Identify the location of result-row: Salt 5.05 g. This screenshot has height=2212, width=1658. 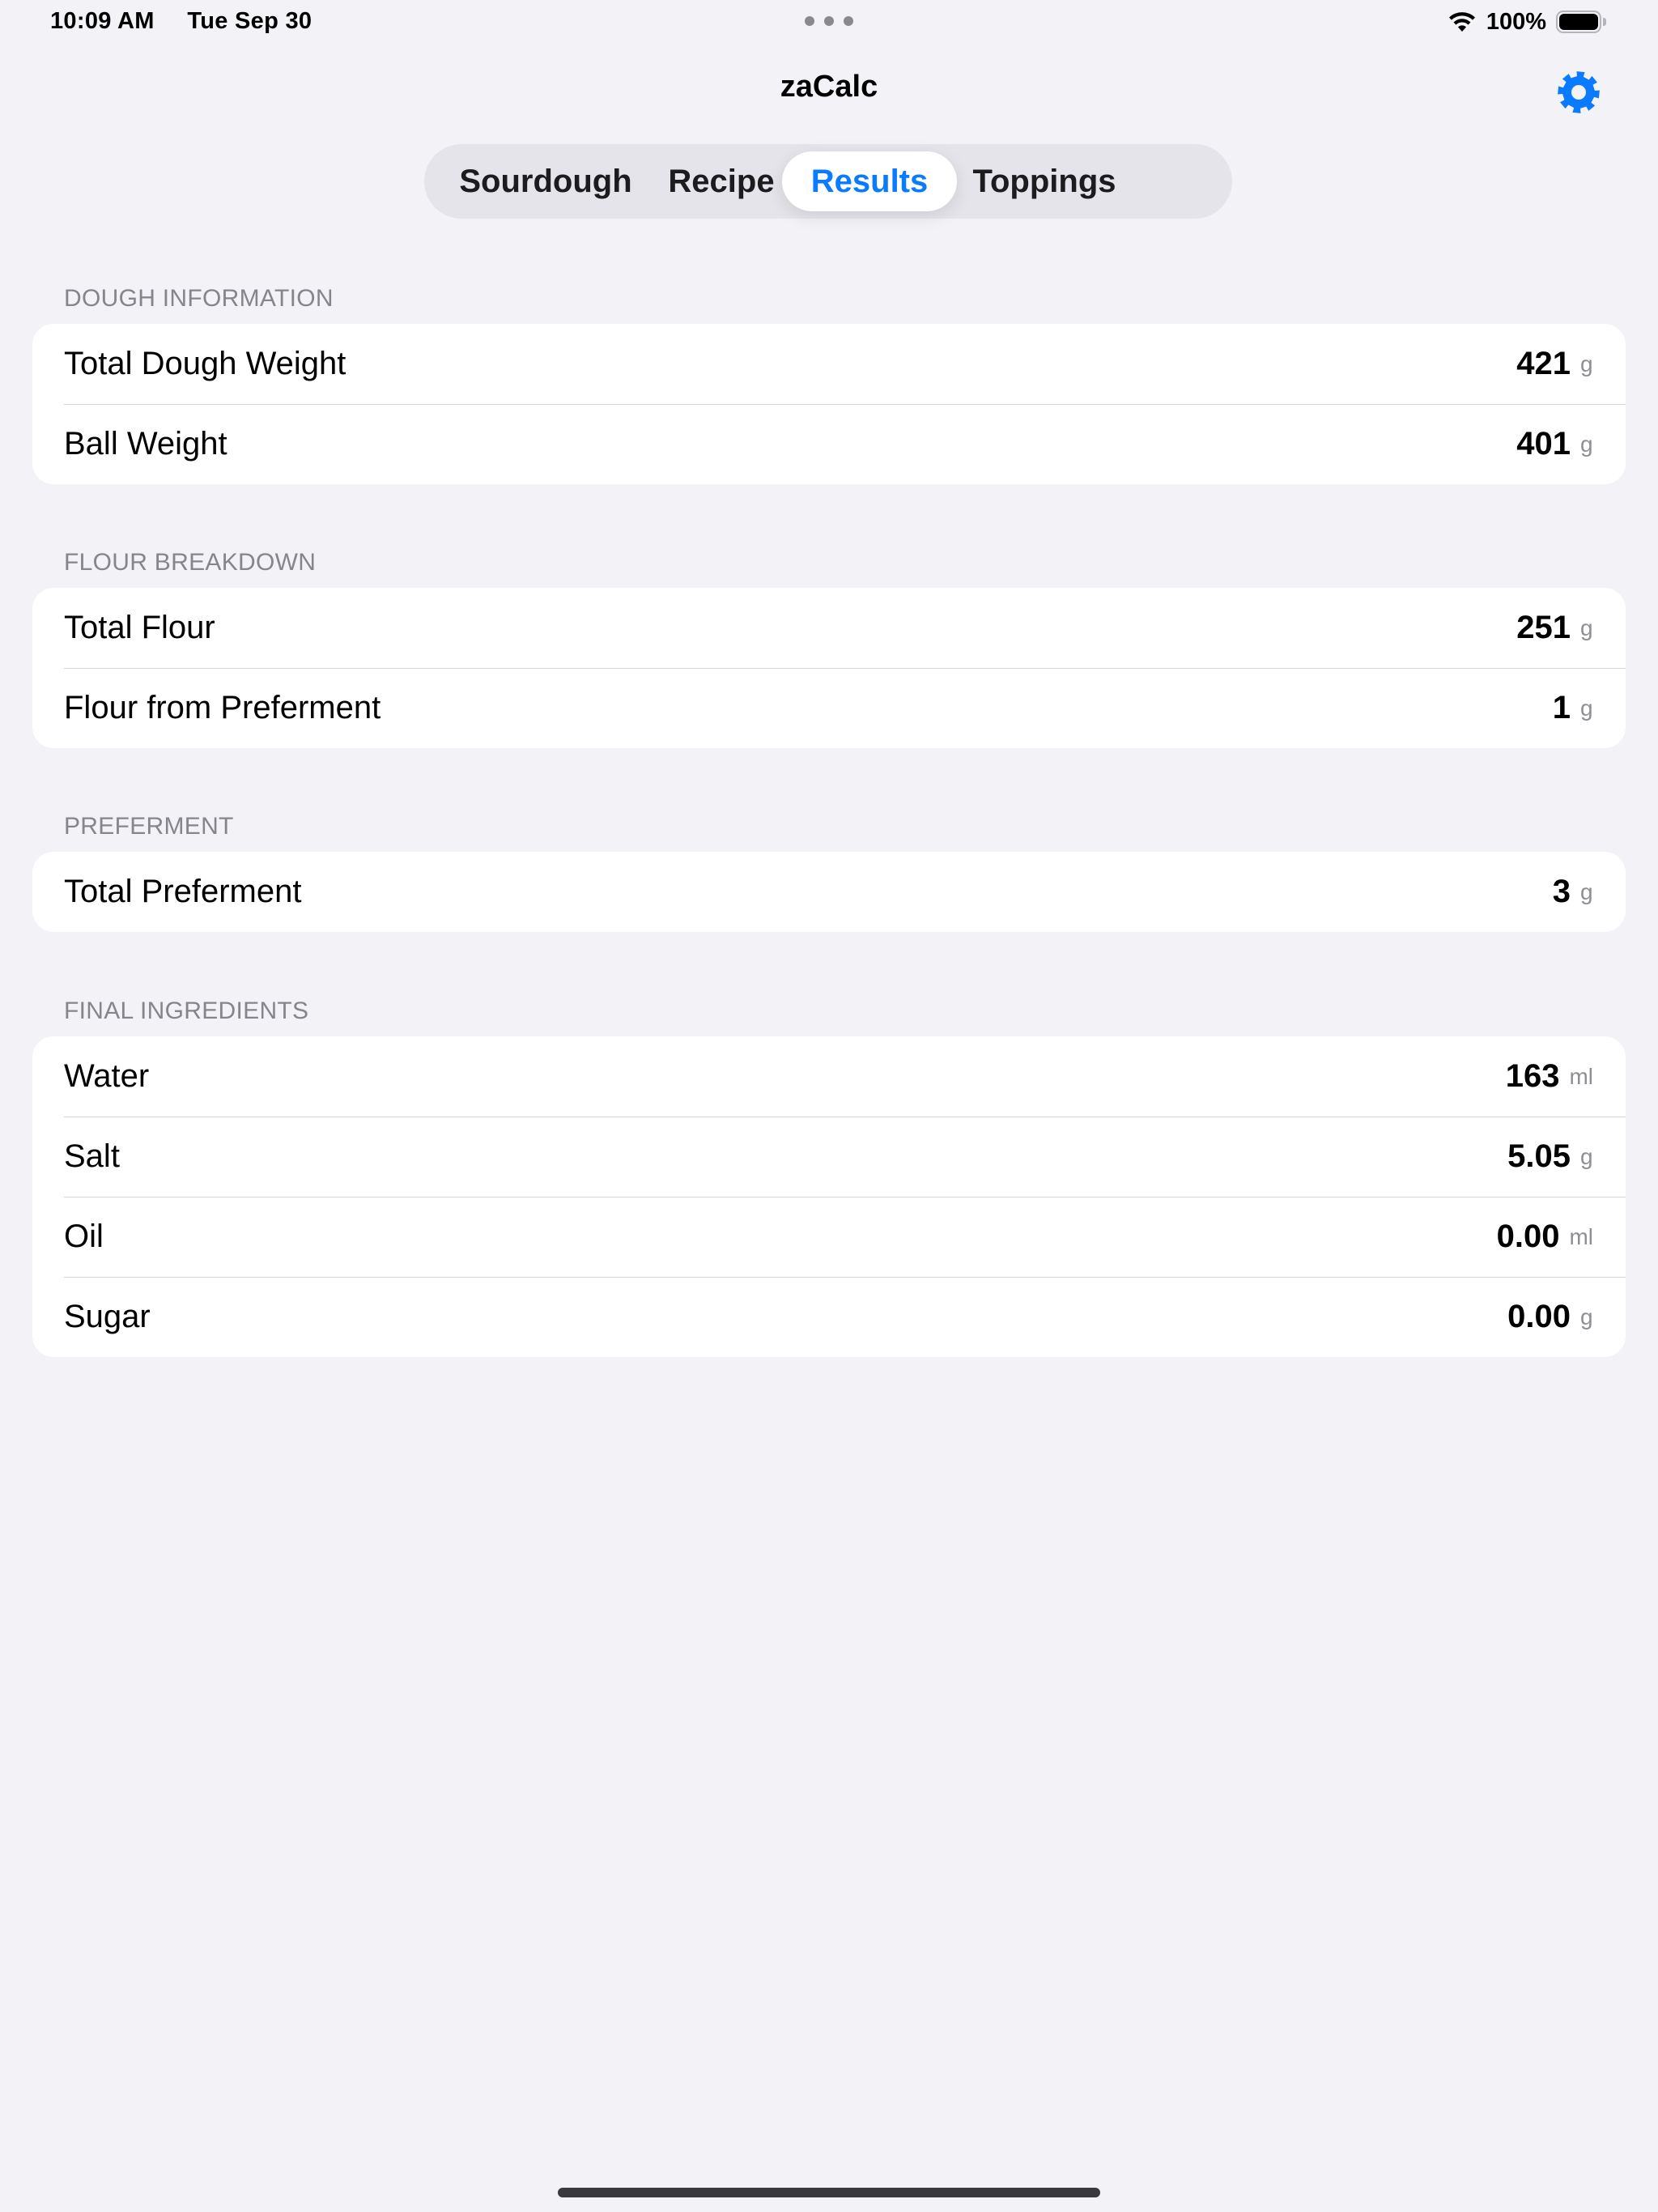
(829, 1157).